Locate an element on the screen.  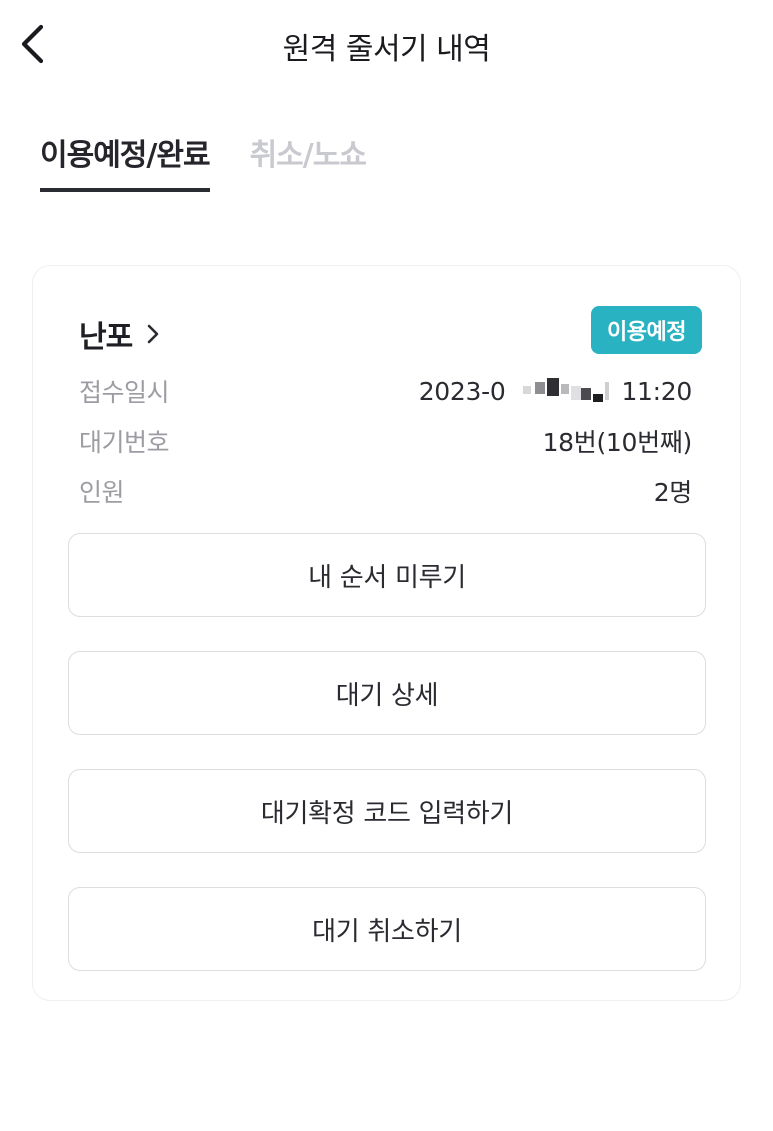
redacted-mosaic is located at coordinates (563, 391).